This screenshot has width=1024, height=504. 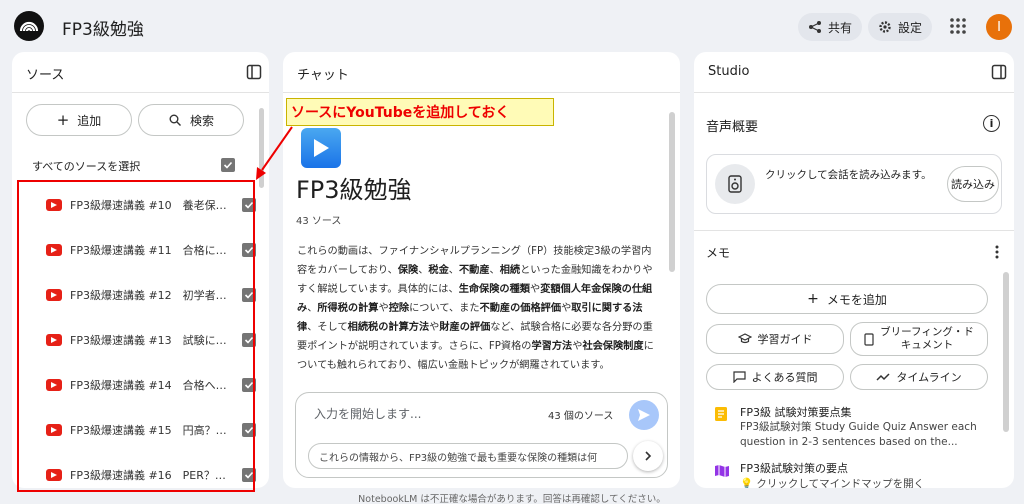 I want to click on annotation-callout: ソースにYouTubeを追加しておく, so click(x=420, y=112).